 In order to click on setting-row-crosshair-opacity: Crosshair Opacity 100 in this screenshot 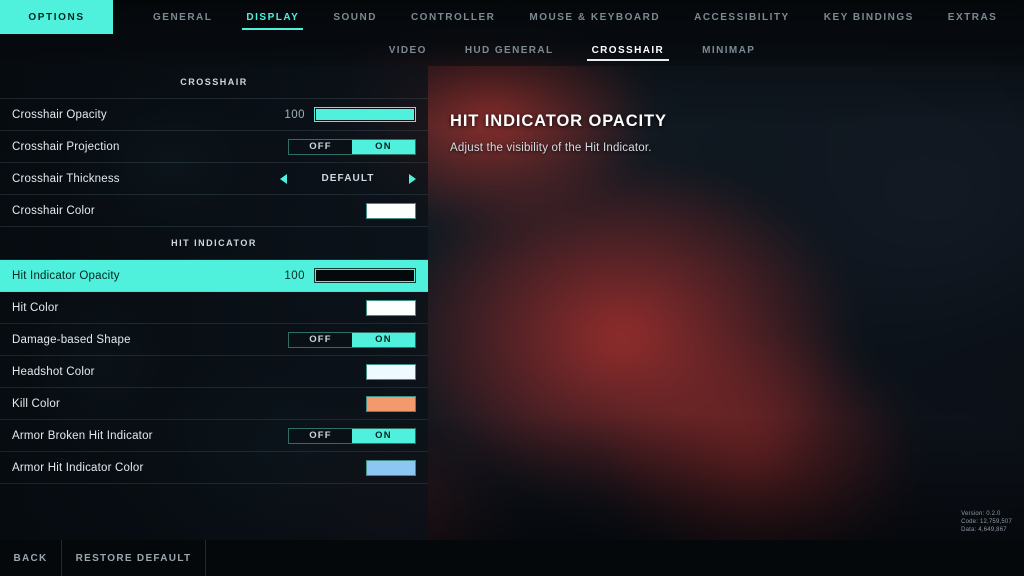, I will do `click(214, 115)`.